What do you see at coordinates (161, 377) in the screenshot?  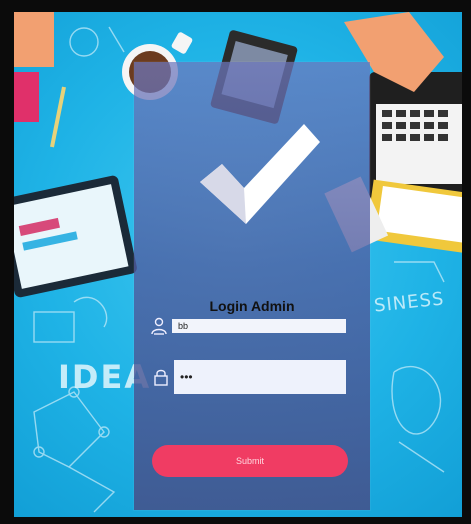 I see `lock-icon` at bounding box center [161, 377].